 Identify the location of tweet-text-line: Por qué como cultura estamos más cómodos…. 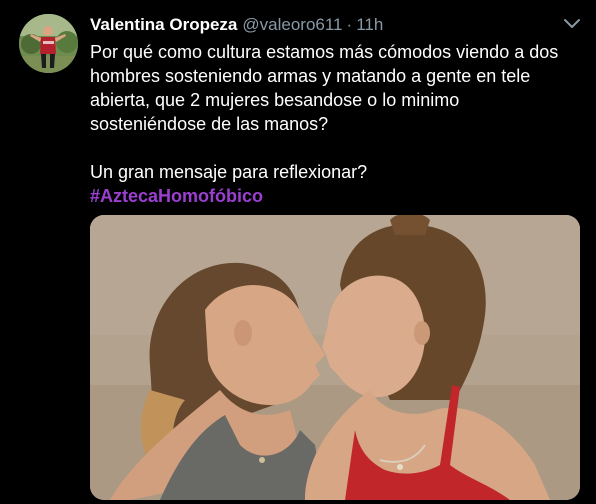
(324, 52).